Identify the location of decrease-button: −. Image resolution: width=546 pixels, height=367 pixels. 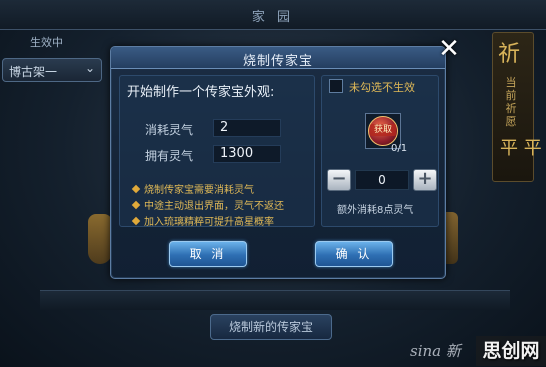
(339, 180).